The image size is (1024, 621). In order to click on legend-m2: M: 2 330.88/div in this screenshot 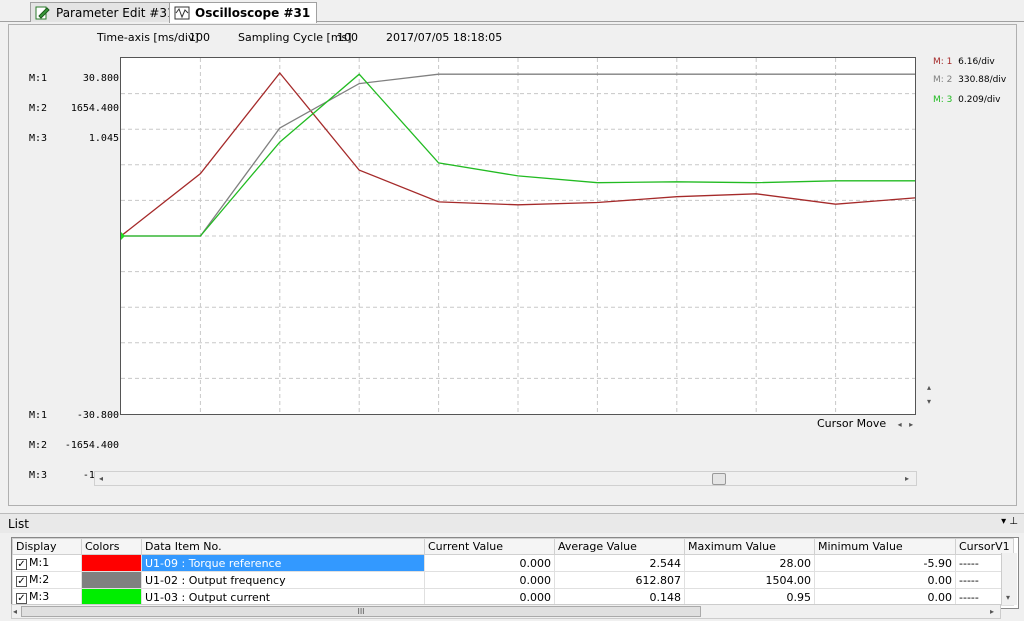, I will do `click(969, 80)`.